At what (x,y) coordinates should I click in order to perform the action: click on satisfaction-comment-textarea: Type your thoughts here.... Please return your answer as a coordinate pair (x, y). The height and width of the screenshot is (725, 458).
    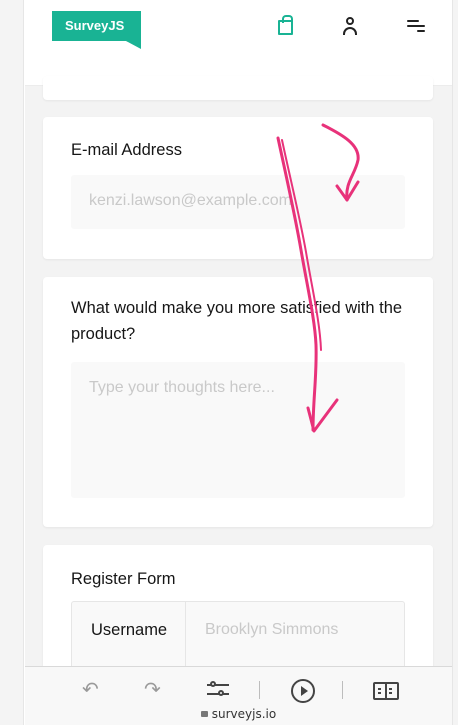
    Looking at the image, I should click on (238, 430).